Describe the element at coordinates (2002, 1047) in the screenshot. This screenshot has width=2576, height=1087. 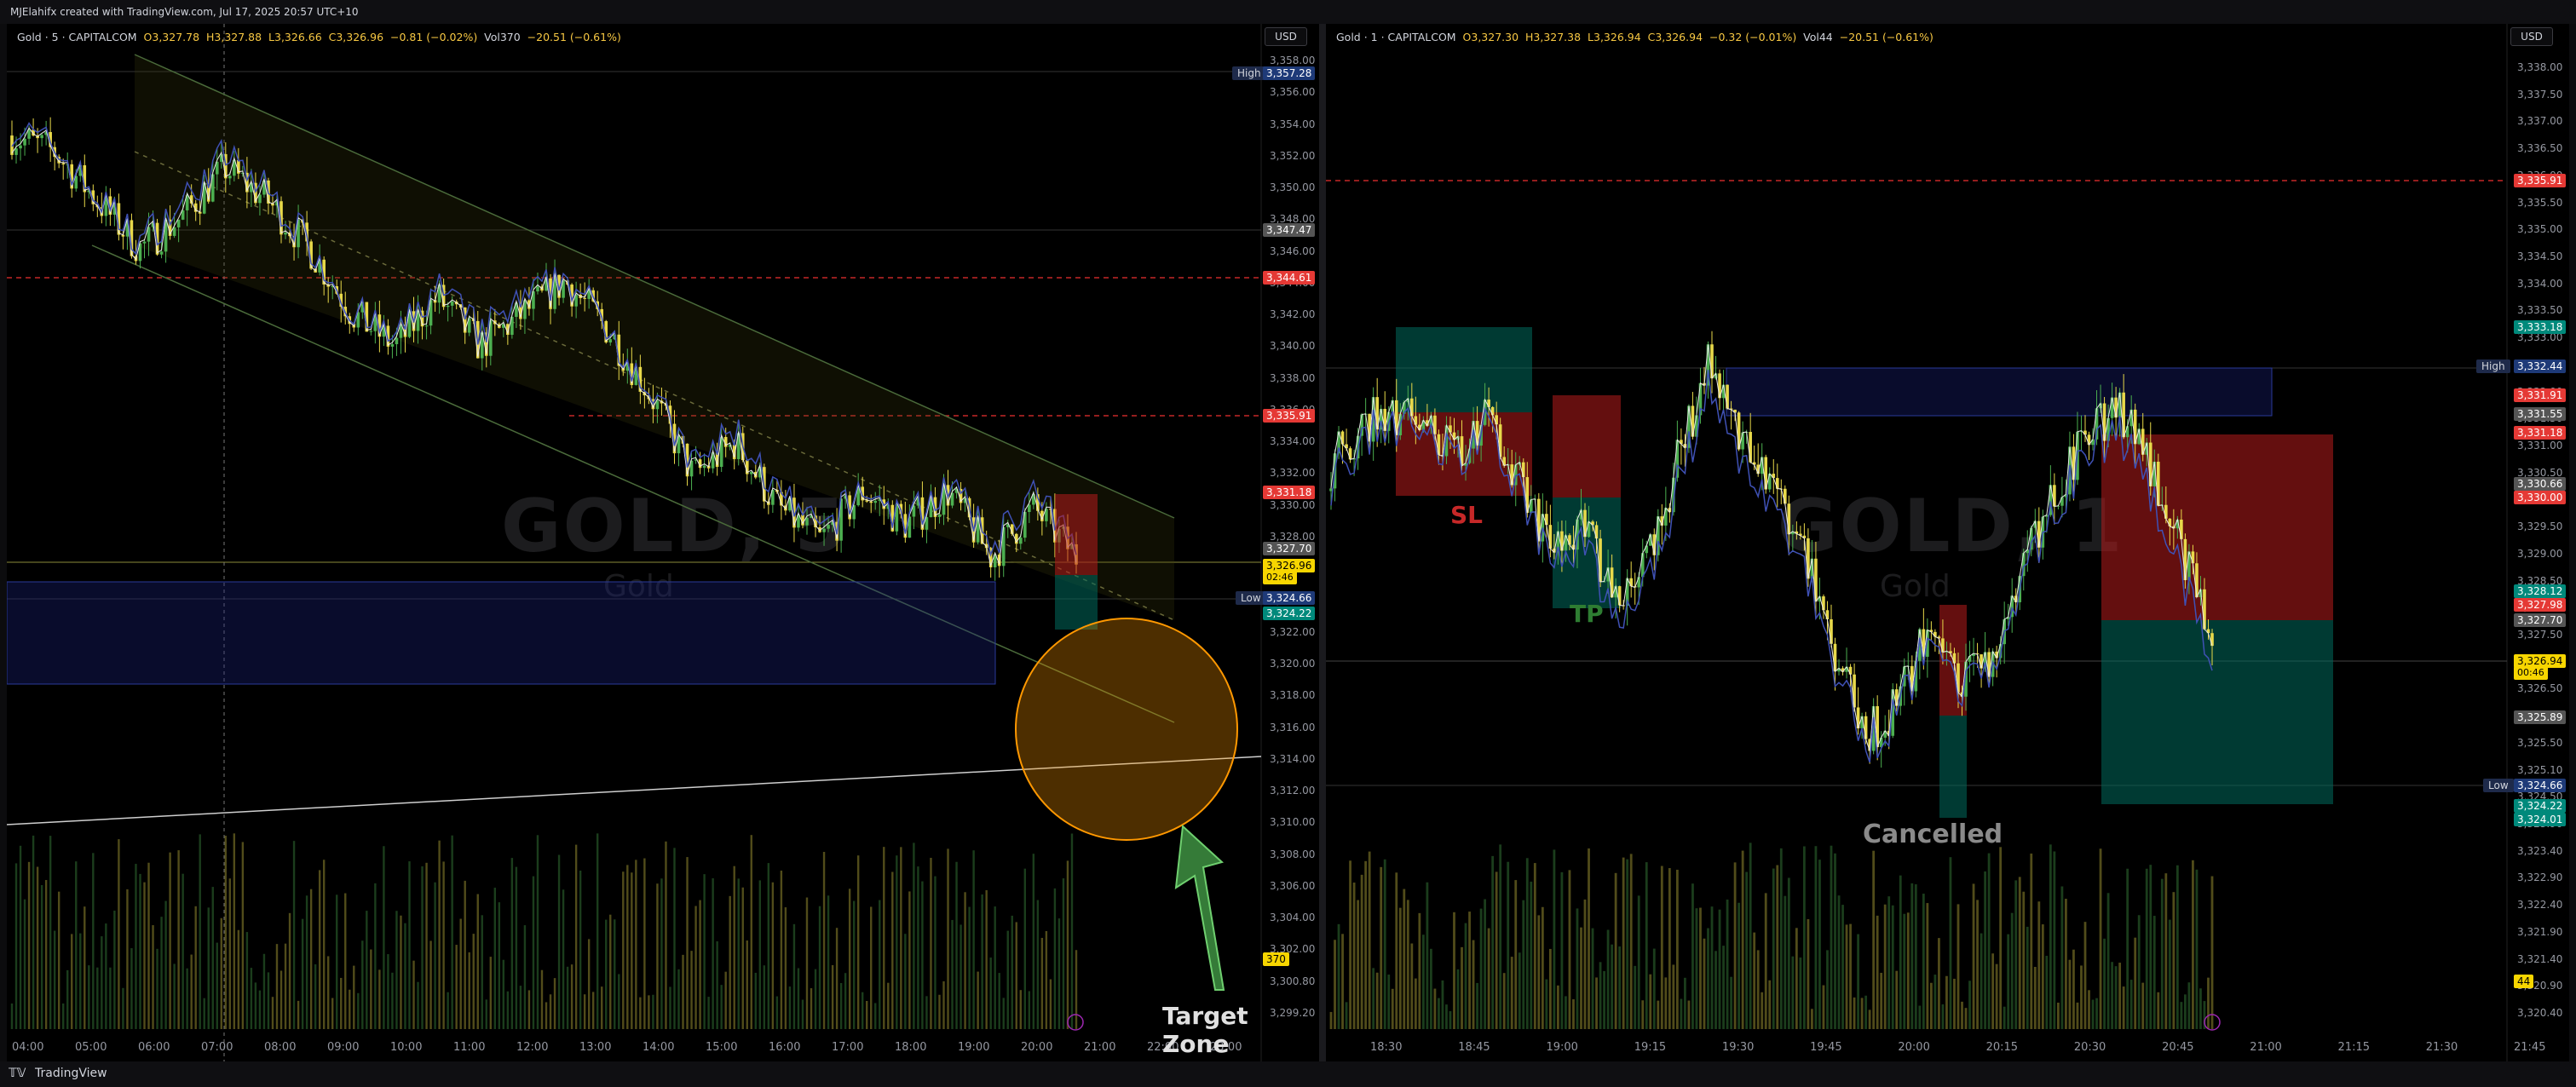
I see `right-time-tick: 20:15` at that location.